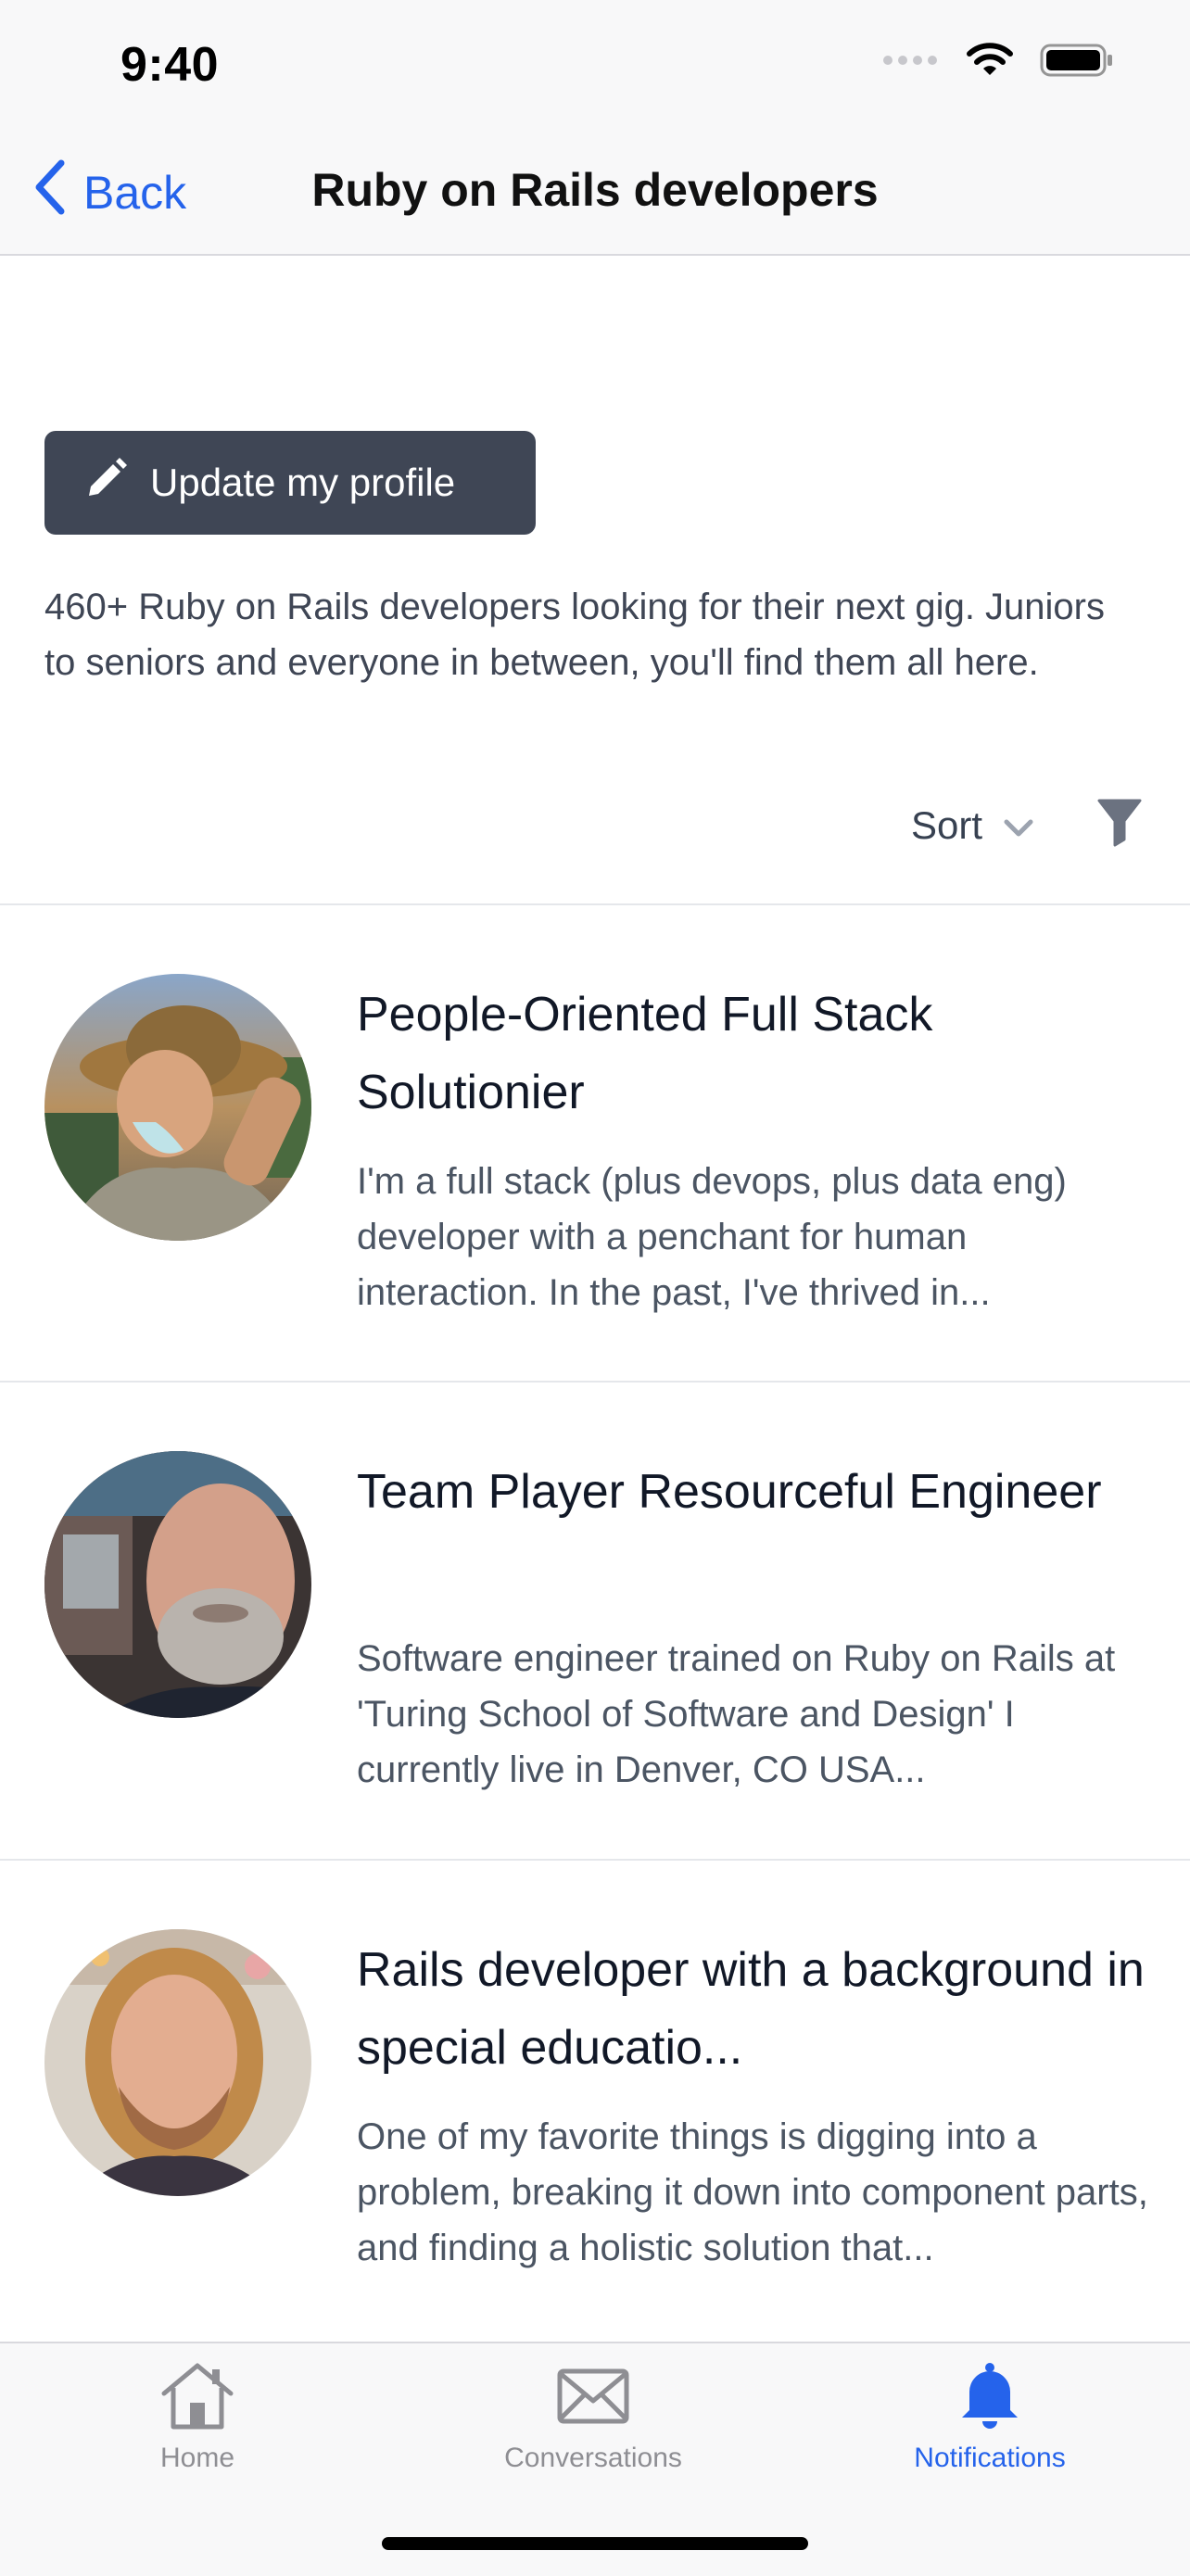 The width and height of the screenshot is (1190, 2576). What do you see at coordinates (593, 2398) in the screenshot?
I see `envelope-icon` at bounding box center [593, 2398].